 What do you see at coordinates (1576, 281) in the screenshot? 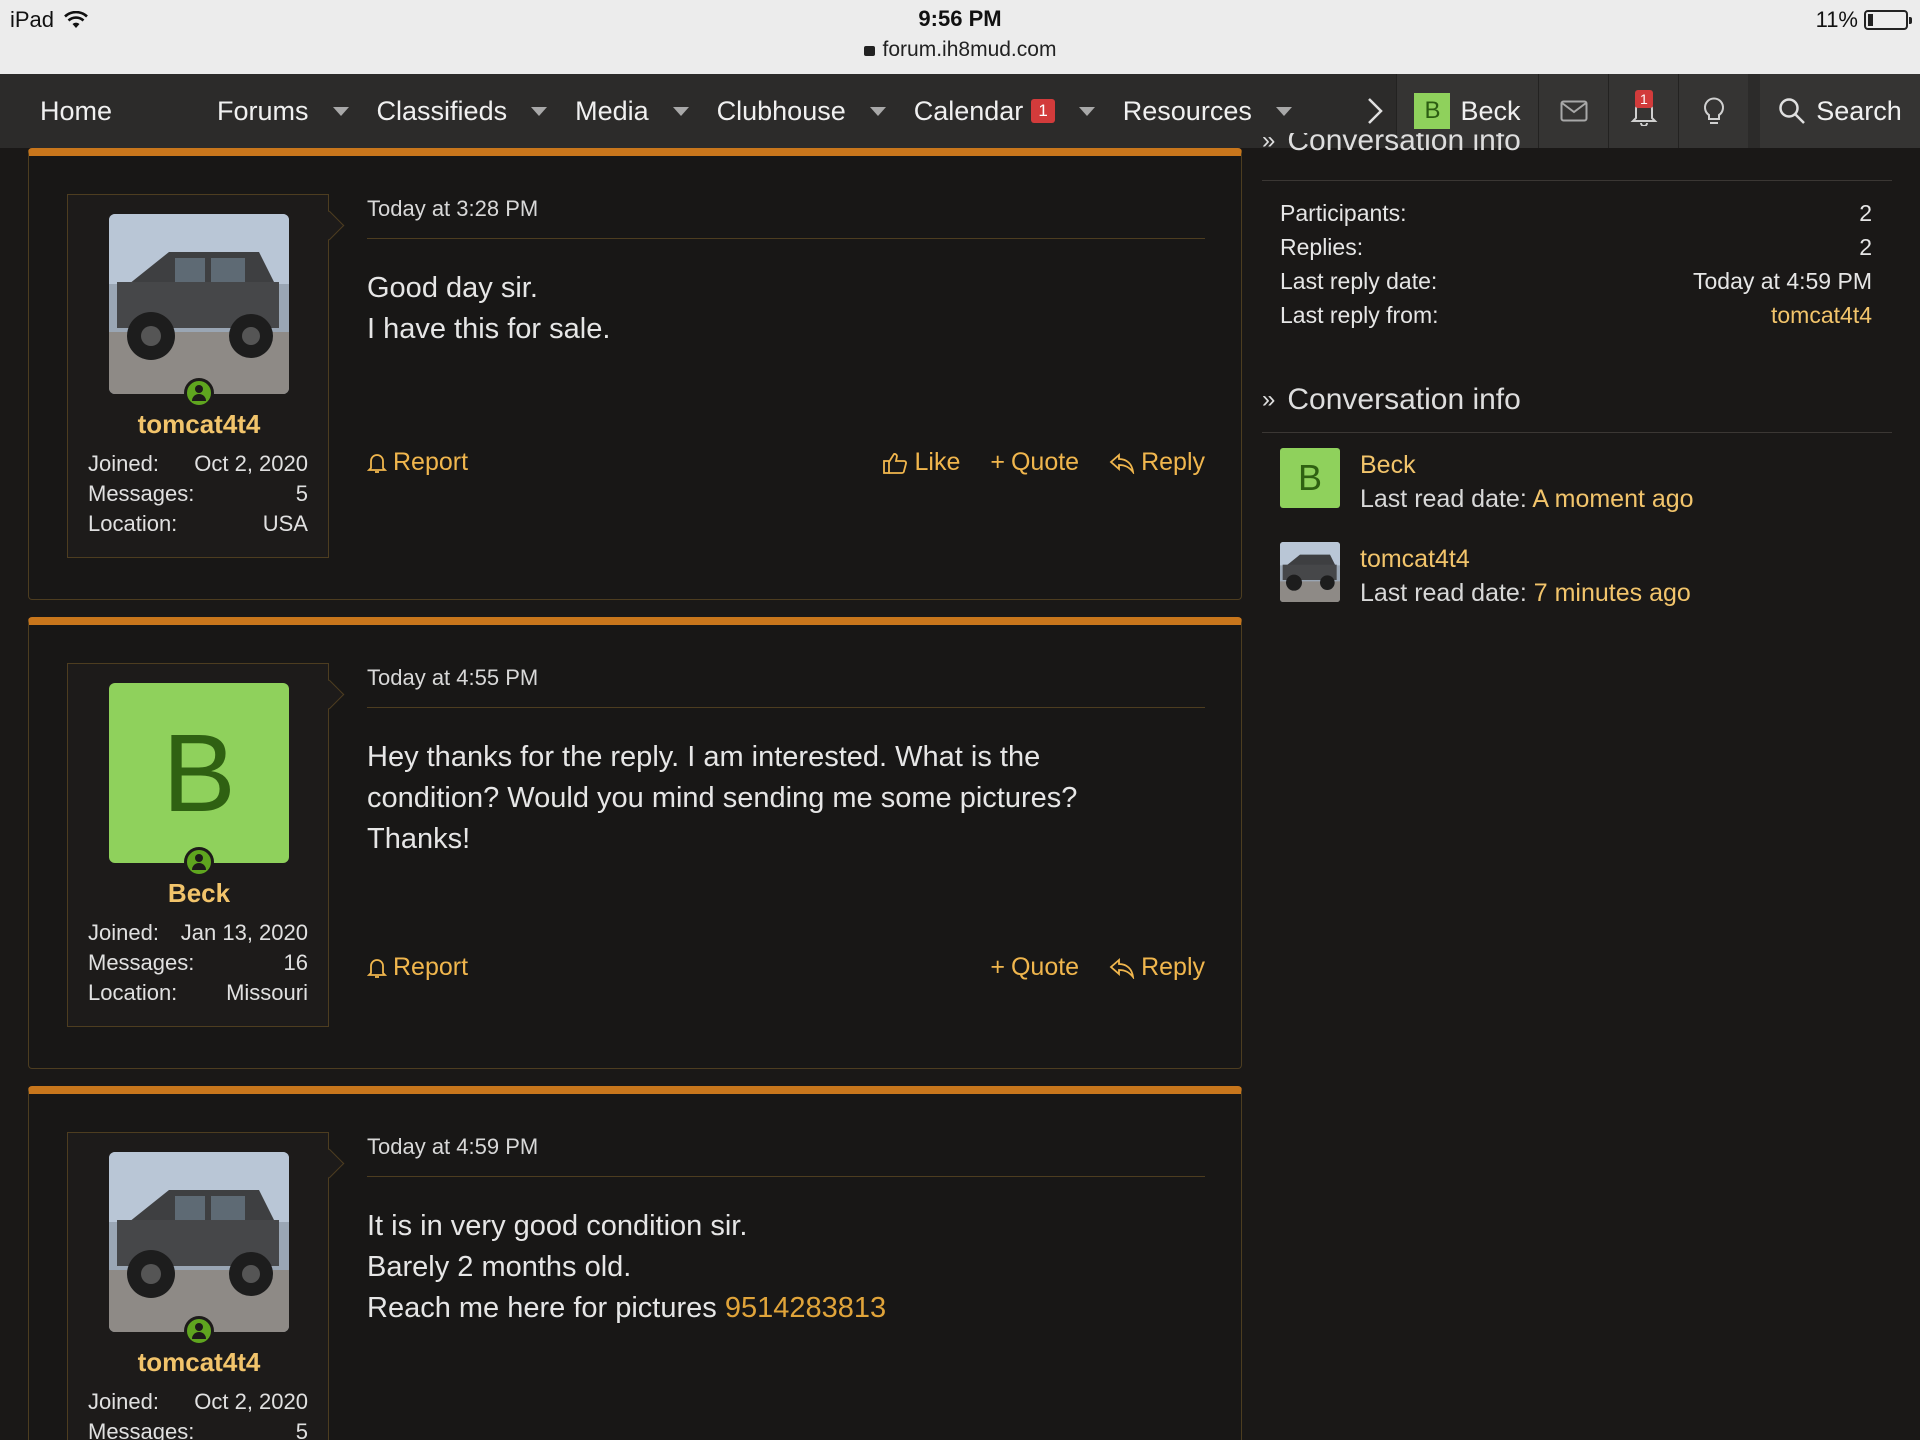
I see `info-last-reply-date: Last reply date: Today at 4:59 PM` at bounding box center [1576, 281].